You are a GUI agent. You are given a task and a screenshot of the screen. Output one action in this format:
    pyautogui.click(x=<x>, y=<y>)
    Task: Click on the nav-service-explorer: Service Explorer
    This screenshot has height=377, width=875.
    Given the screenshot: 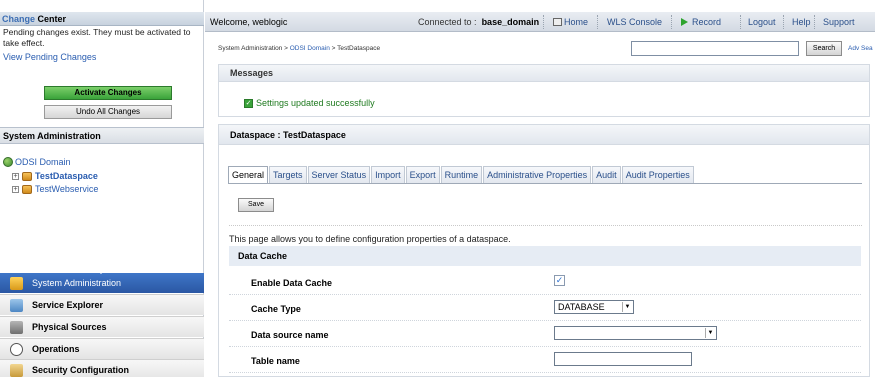 What is the action you would take?
    pyautogui.click(x=102, y=304)
    